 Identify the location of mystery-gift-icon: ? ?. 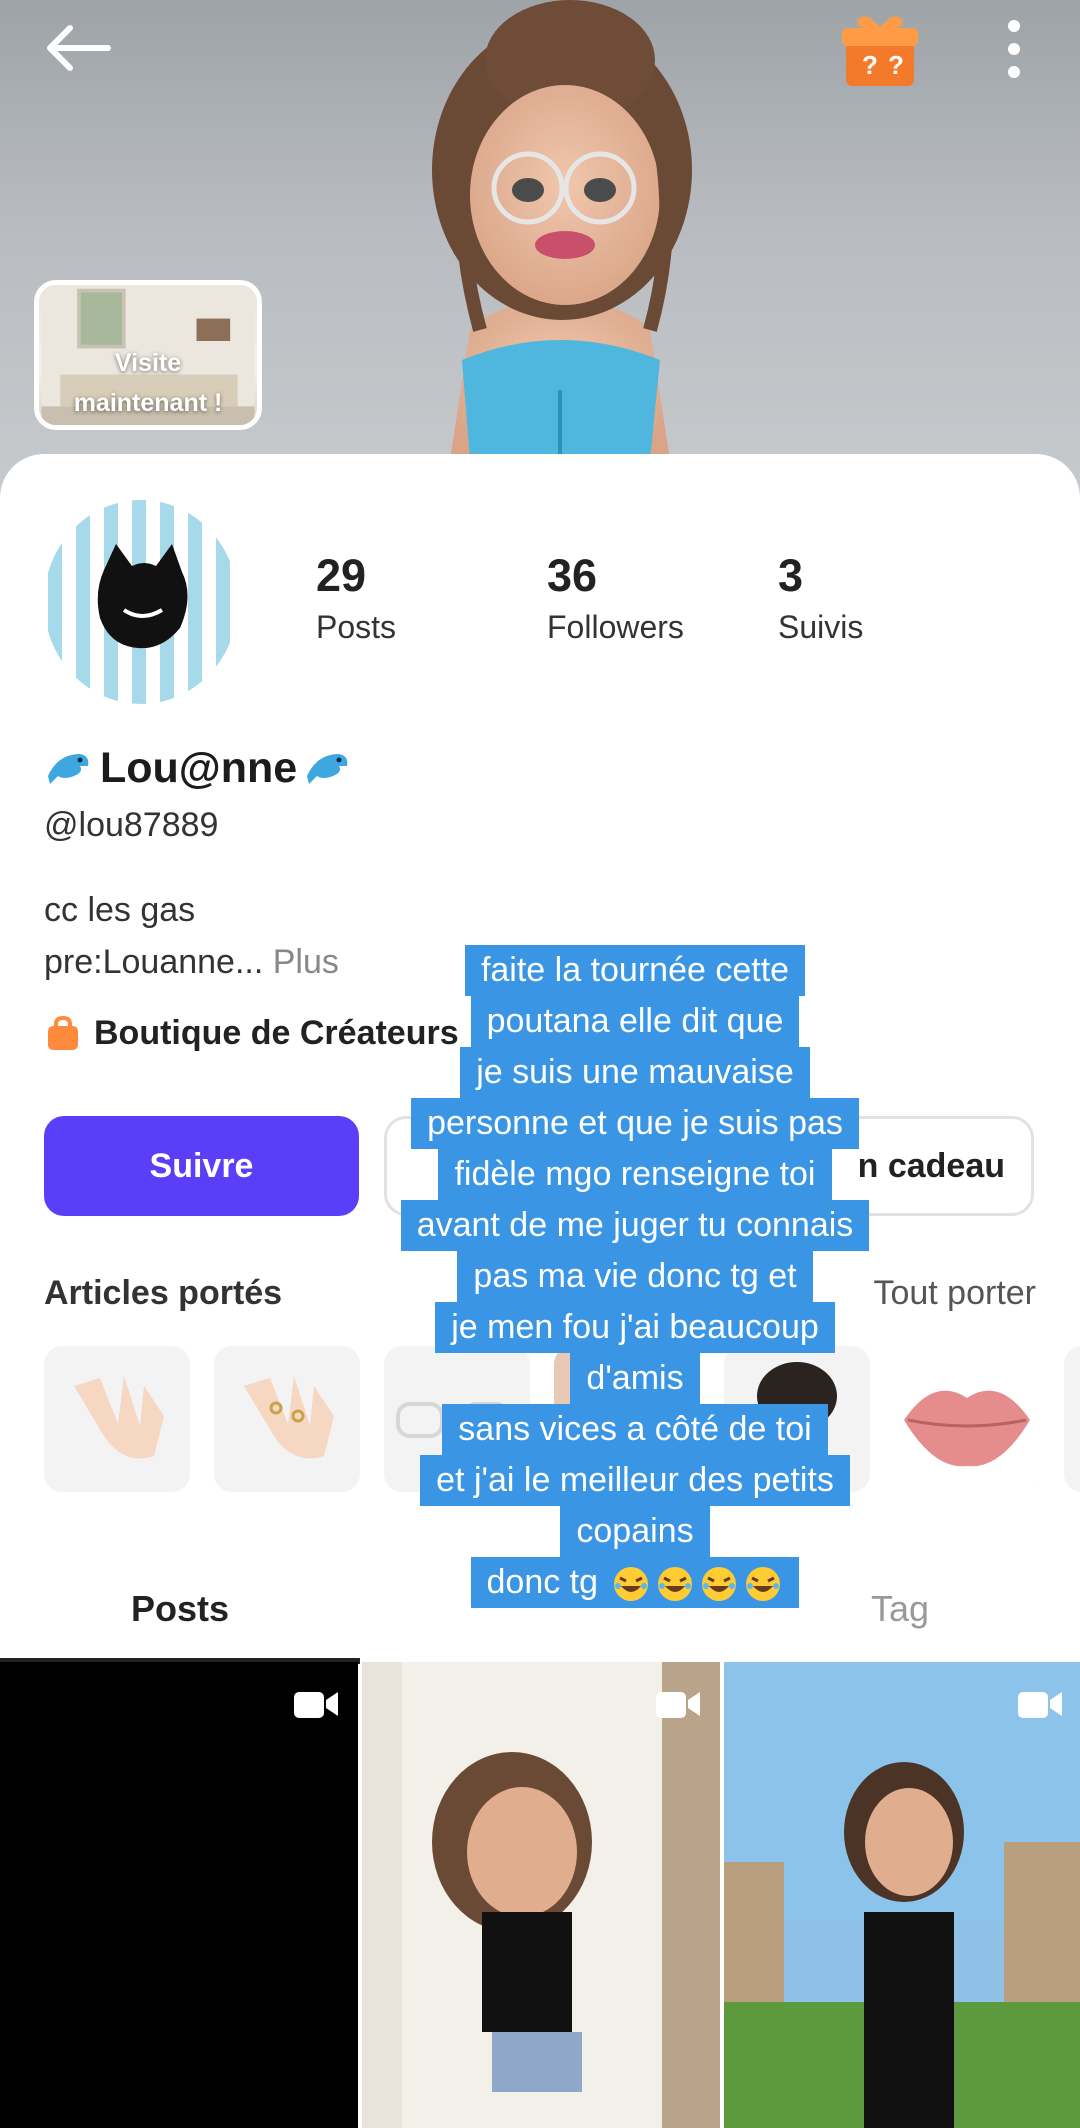
(880, 48).